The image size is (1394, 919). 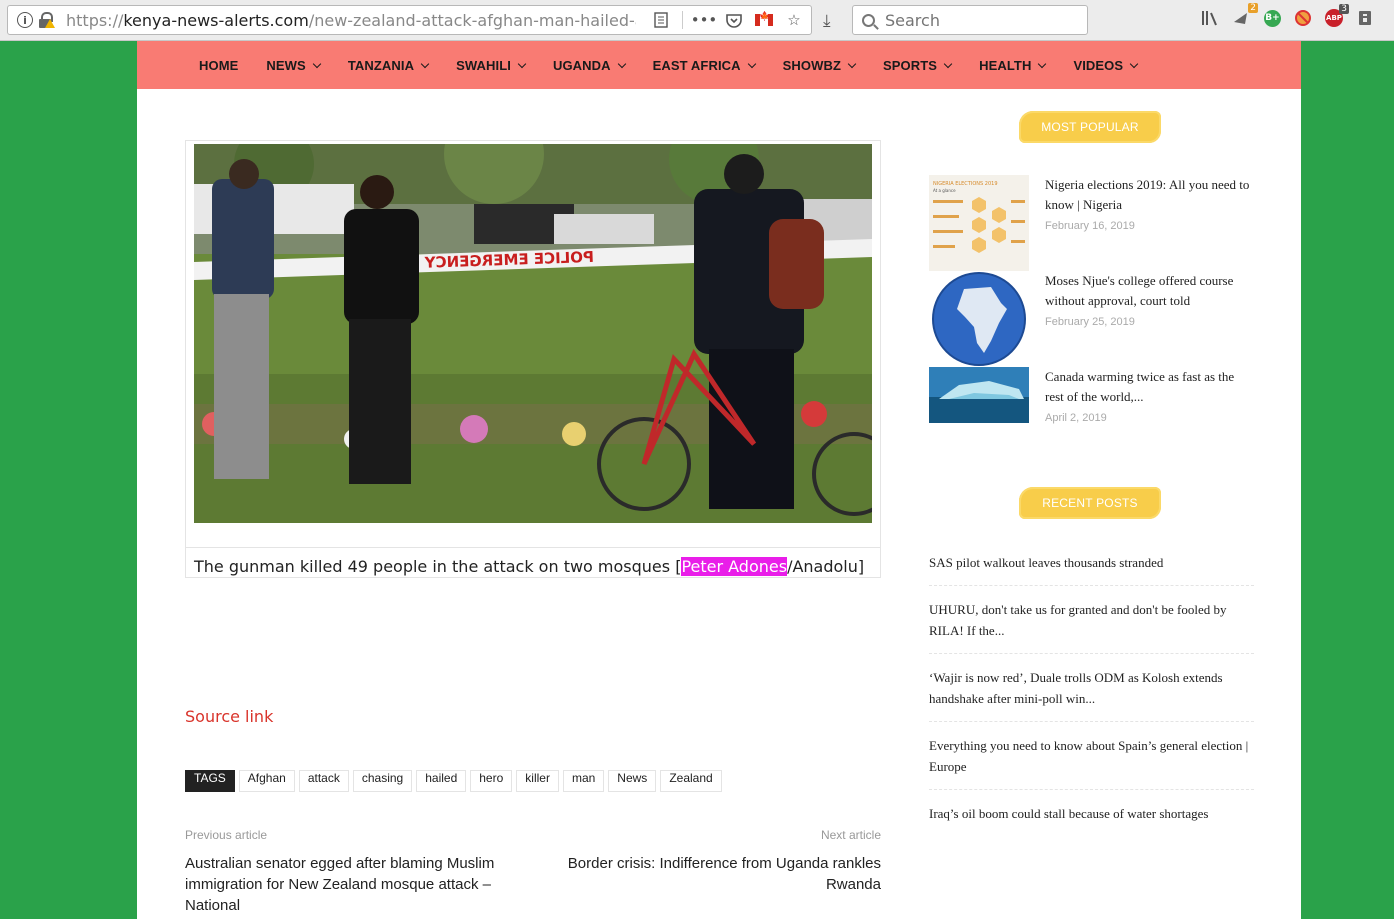 I want to click on nav-item-sports: SPORTS, so click(x=918, y=65).